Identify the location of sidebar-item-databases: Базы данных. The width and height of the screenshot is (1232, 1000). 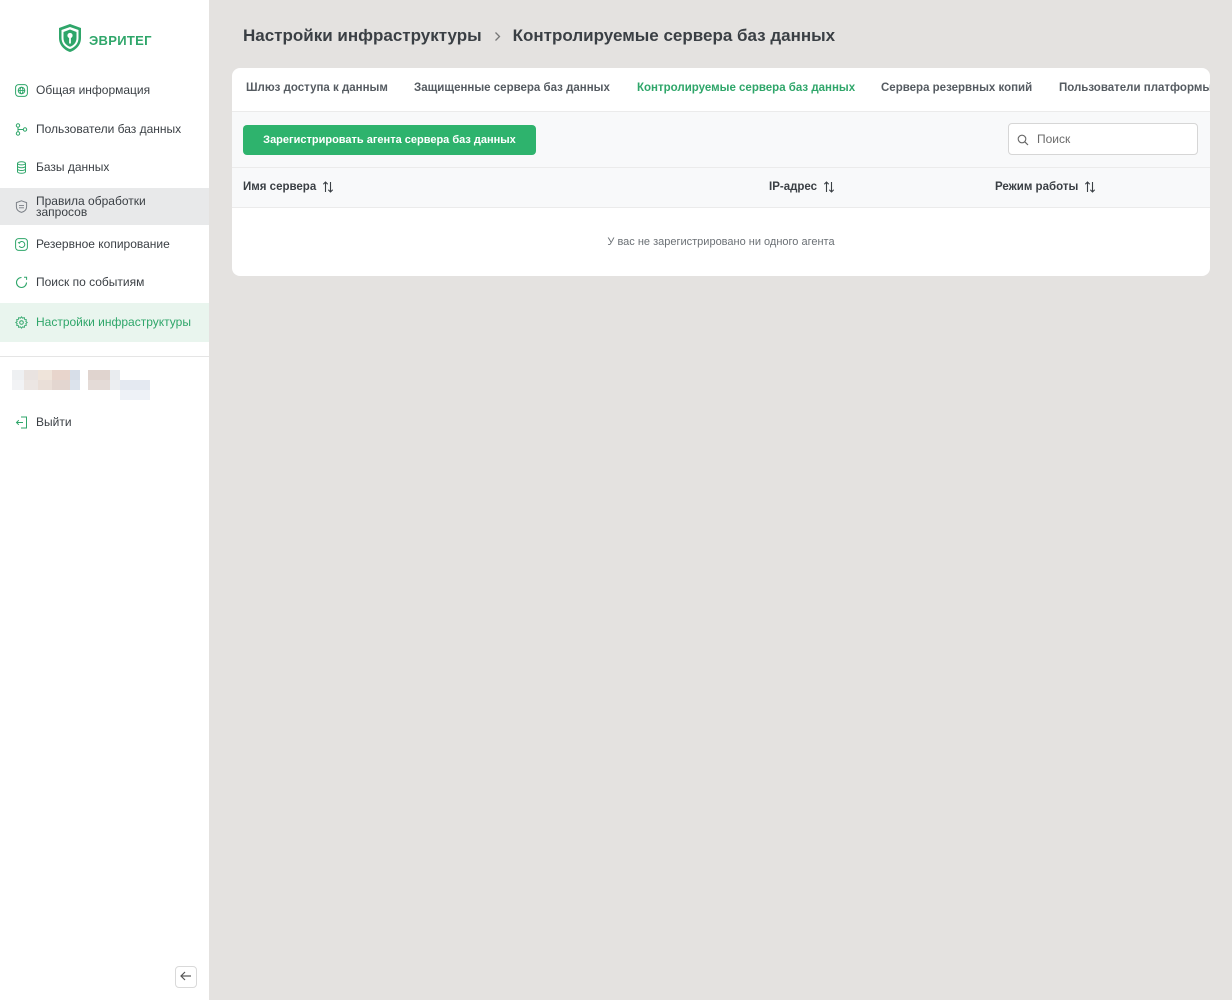
(104, 167).